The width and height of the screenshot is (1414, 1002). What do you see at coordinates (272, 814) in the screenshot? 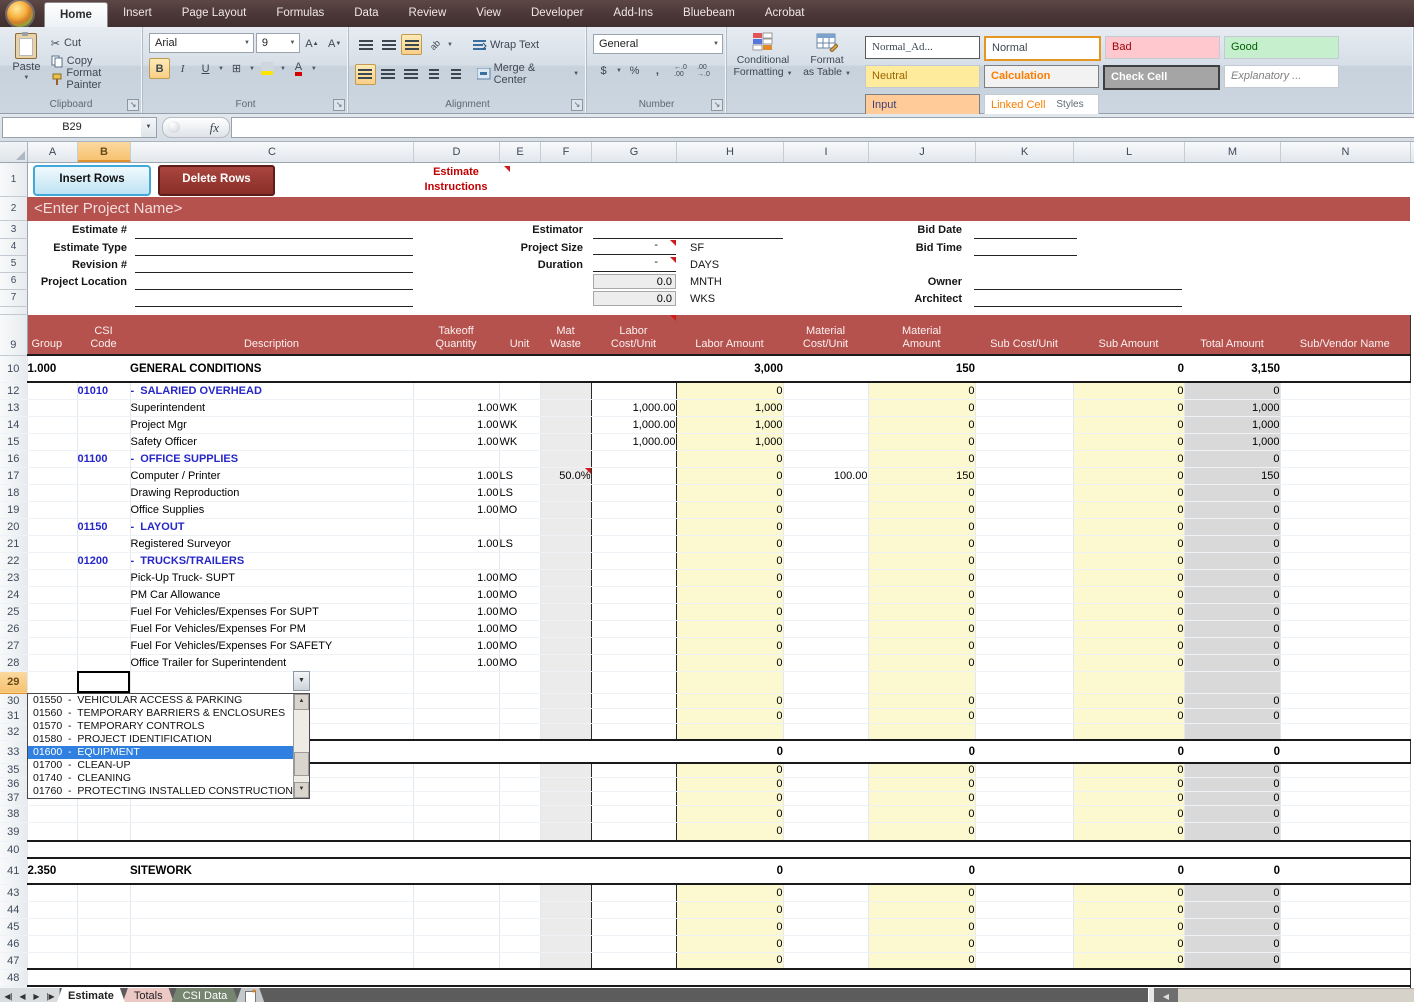
I see `cell-C38` at bounding box center [272, 814].